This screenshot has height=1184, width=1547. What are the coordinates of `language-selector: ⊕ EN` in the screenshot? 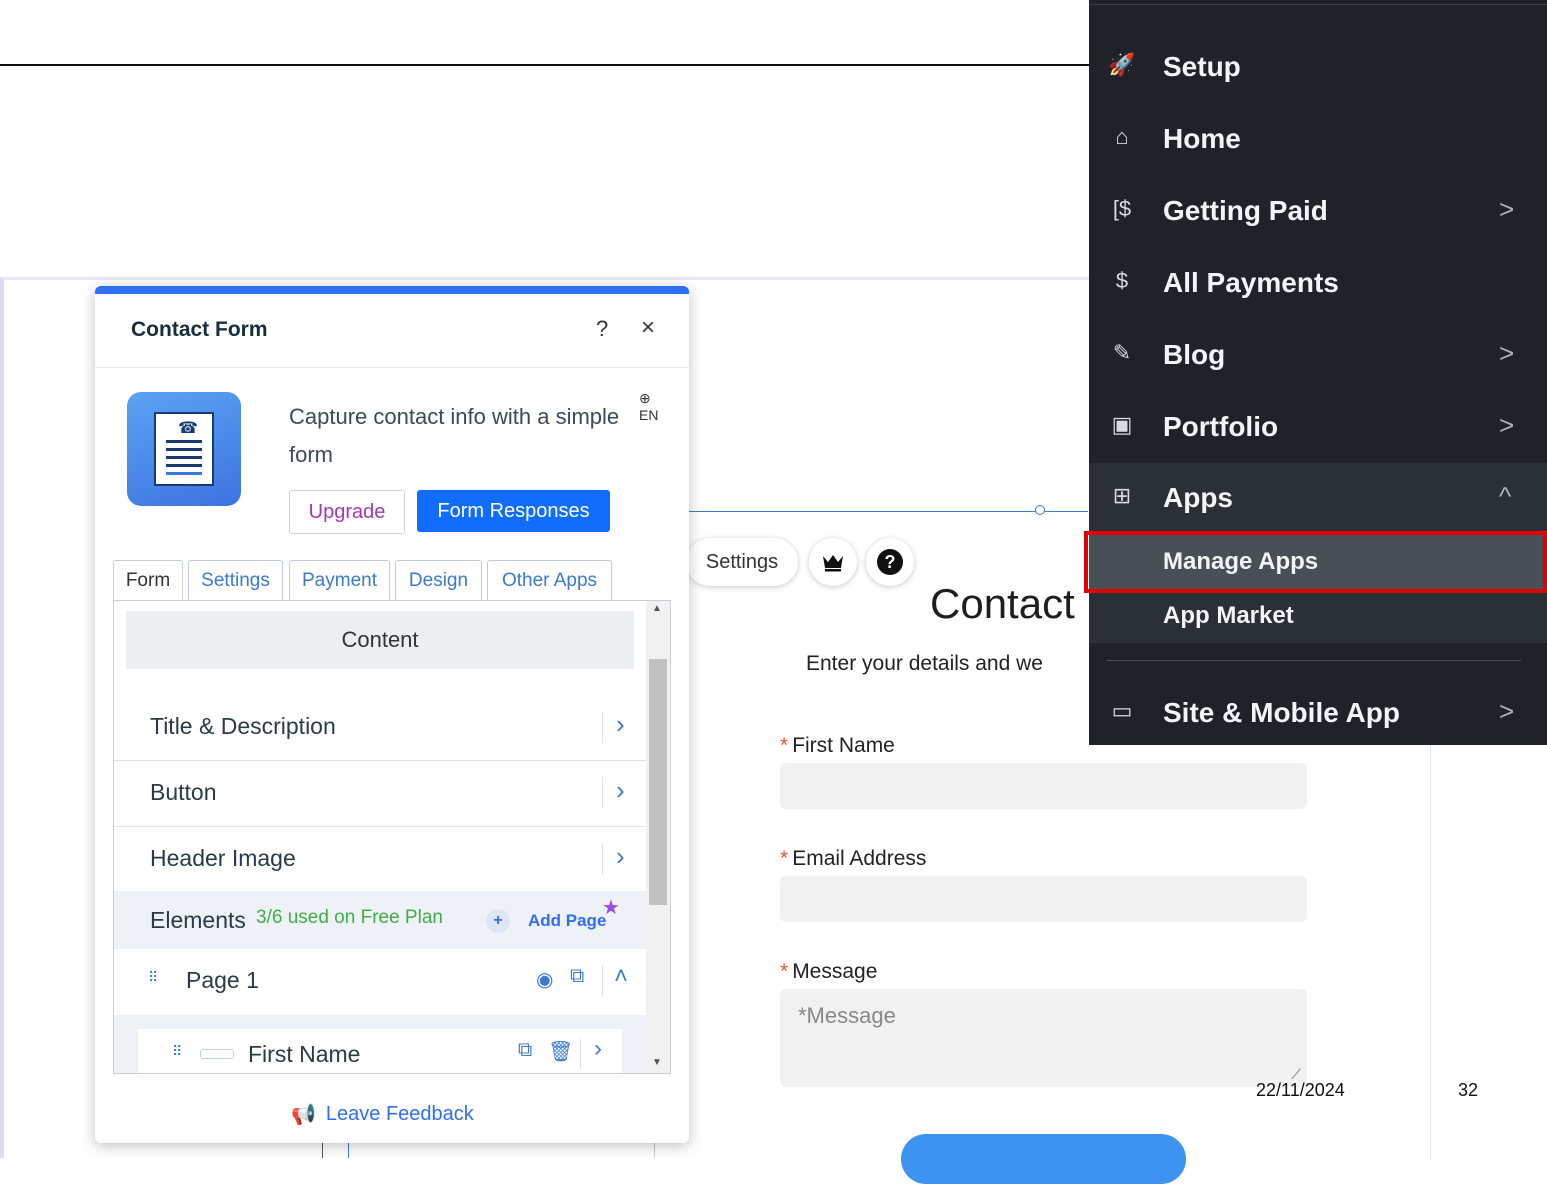 It's located at (656, 406).